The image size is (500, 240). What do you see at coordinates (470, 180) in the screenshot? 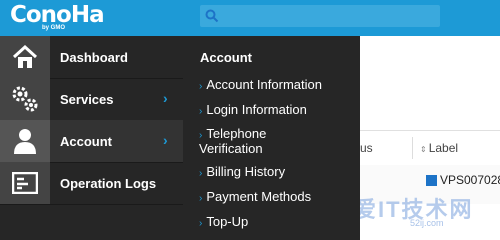
I see `row-label: VPS007028` at bounding box center [470, 180].